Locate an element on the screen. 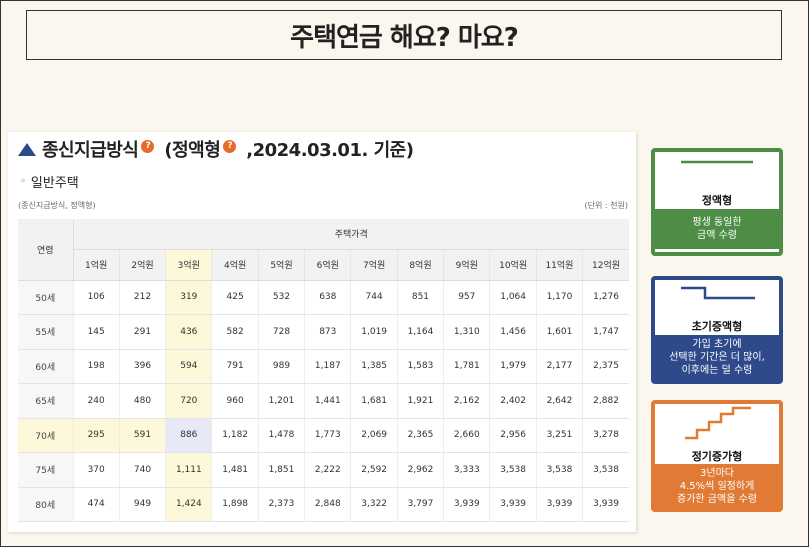 The image size is (809, 547). page-title: 주택연금 해요? 마요? is located at coordinates (404, 35).